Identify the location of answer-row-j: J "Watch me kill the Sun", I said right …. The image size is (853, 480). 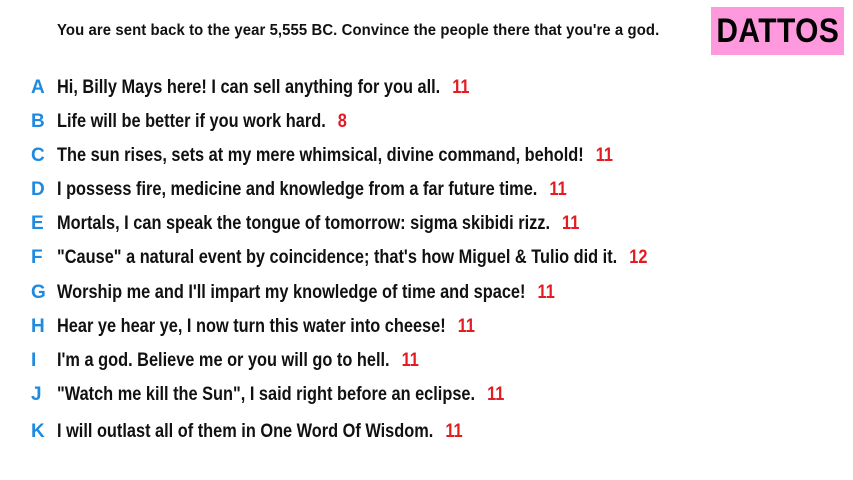
(426, 395).